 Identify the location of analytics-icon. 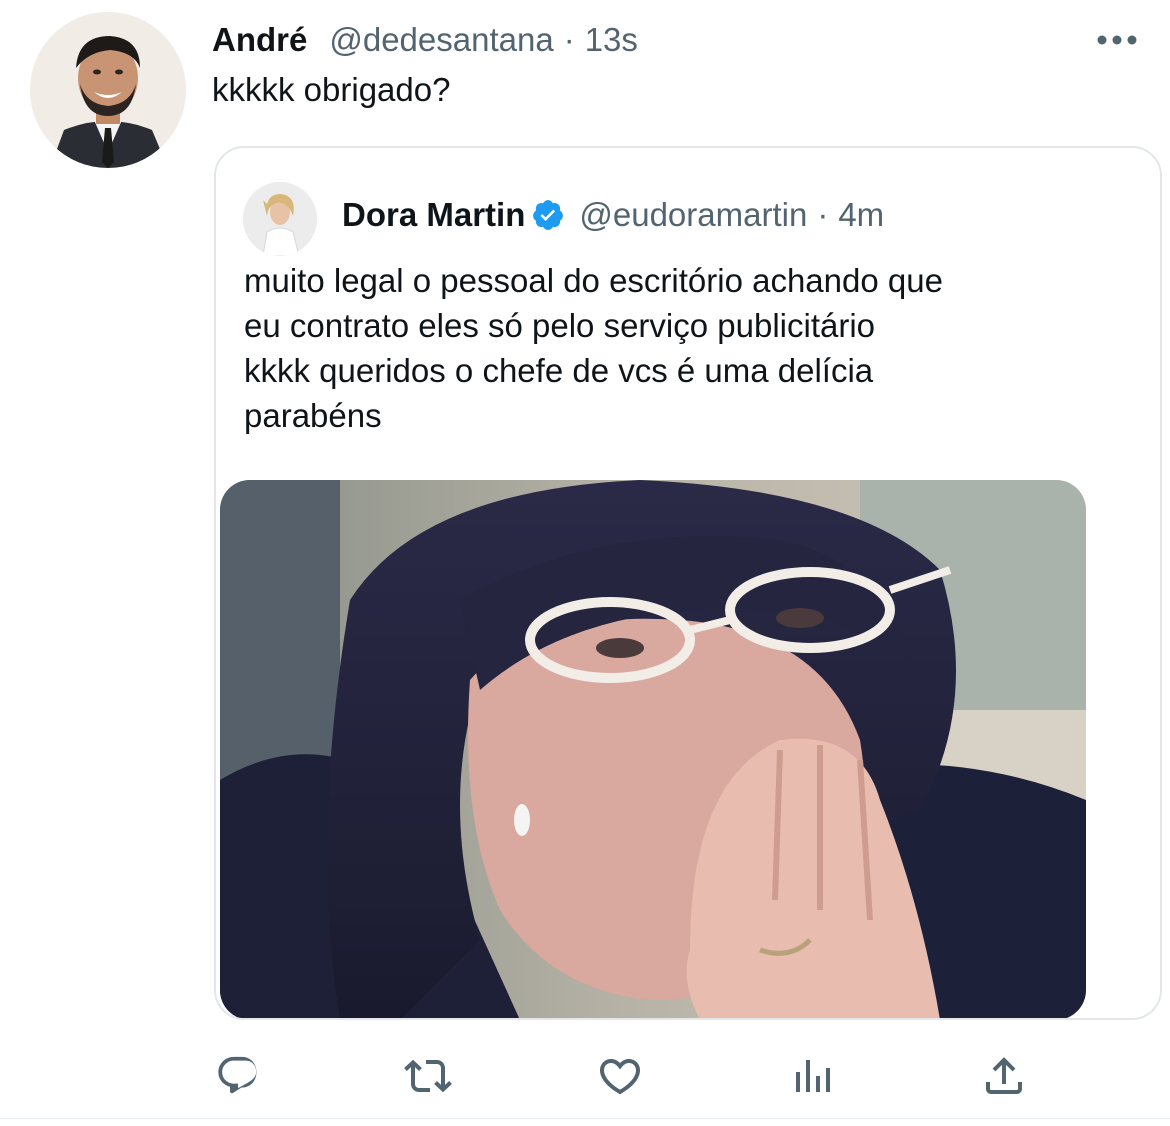
(813, 1076).